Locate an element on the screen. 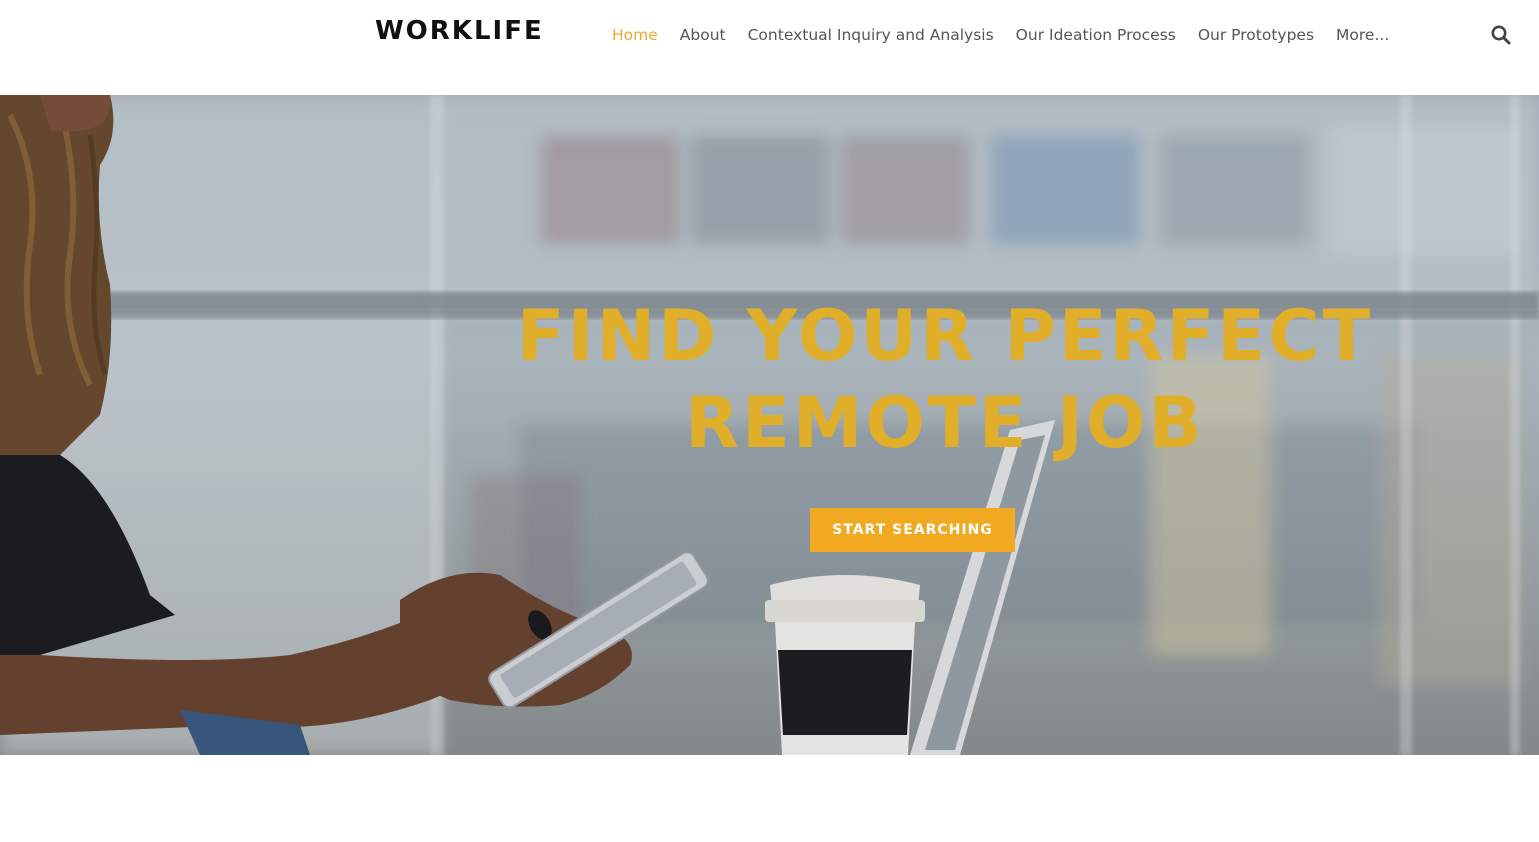  hero-title-line-1: FIND YOUR PERFECT is located at coordinates (945, 336).